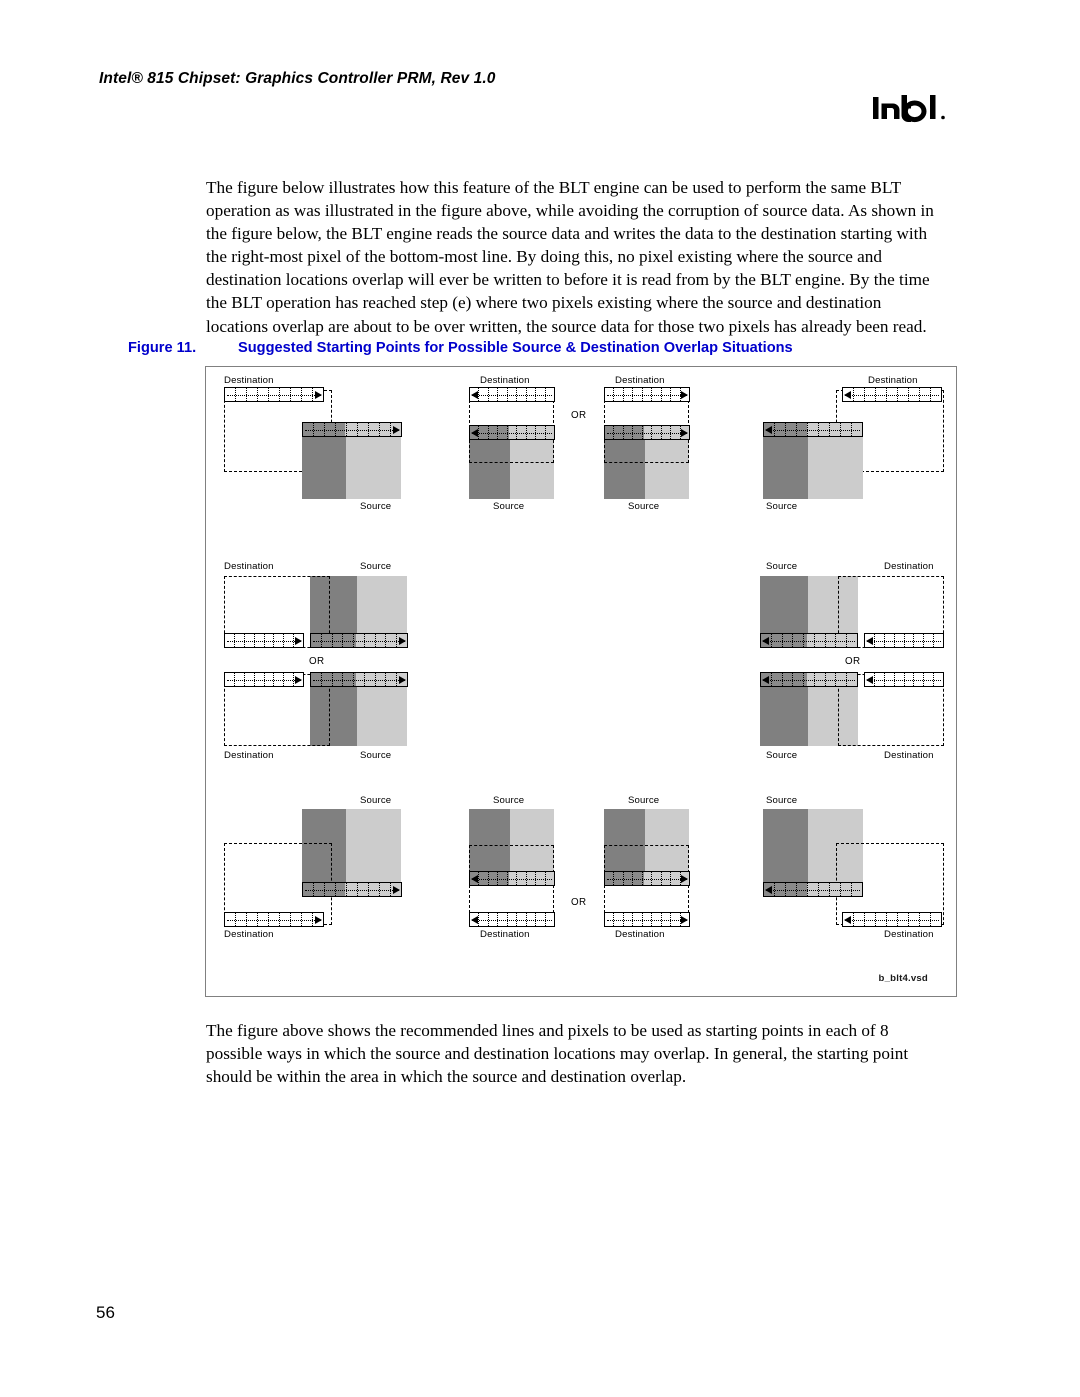 This screenshot has height=1397, width=1080. What do you see at coordinates (903, 978) in the screenshot?
I see `figure-source-file-label: b_blt4.vsd` at bounding box center [903, 978].